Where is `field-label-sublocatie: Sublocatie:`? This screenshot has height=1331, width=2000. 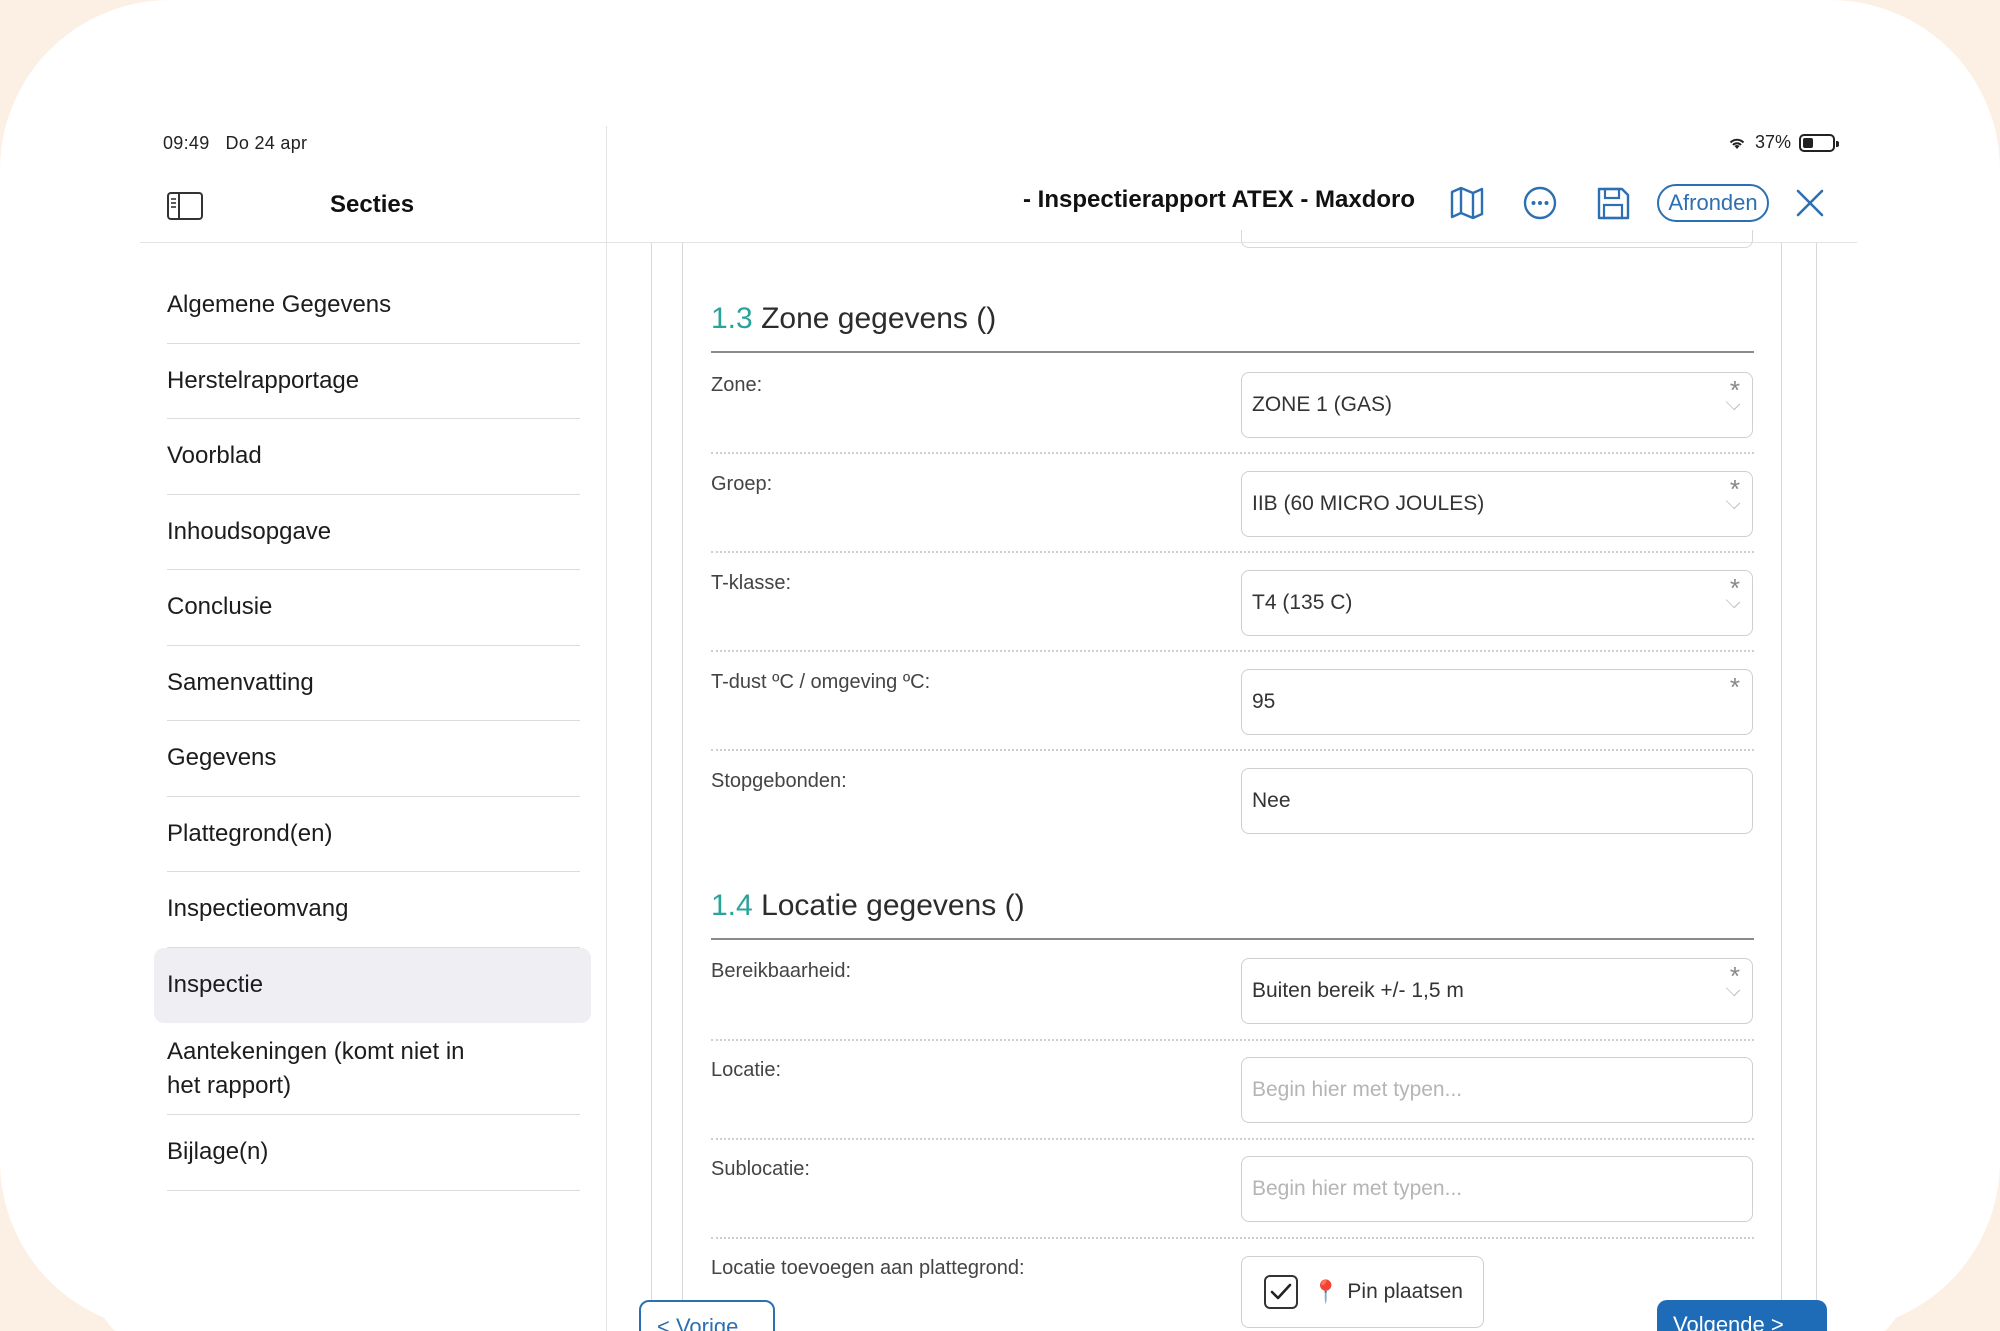
field-label-sublocatie: Sublocatie: is located at coordinates (760, 1169).